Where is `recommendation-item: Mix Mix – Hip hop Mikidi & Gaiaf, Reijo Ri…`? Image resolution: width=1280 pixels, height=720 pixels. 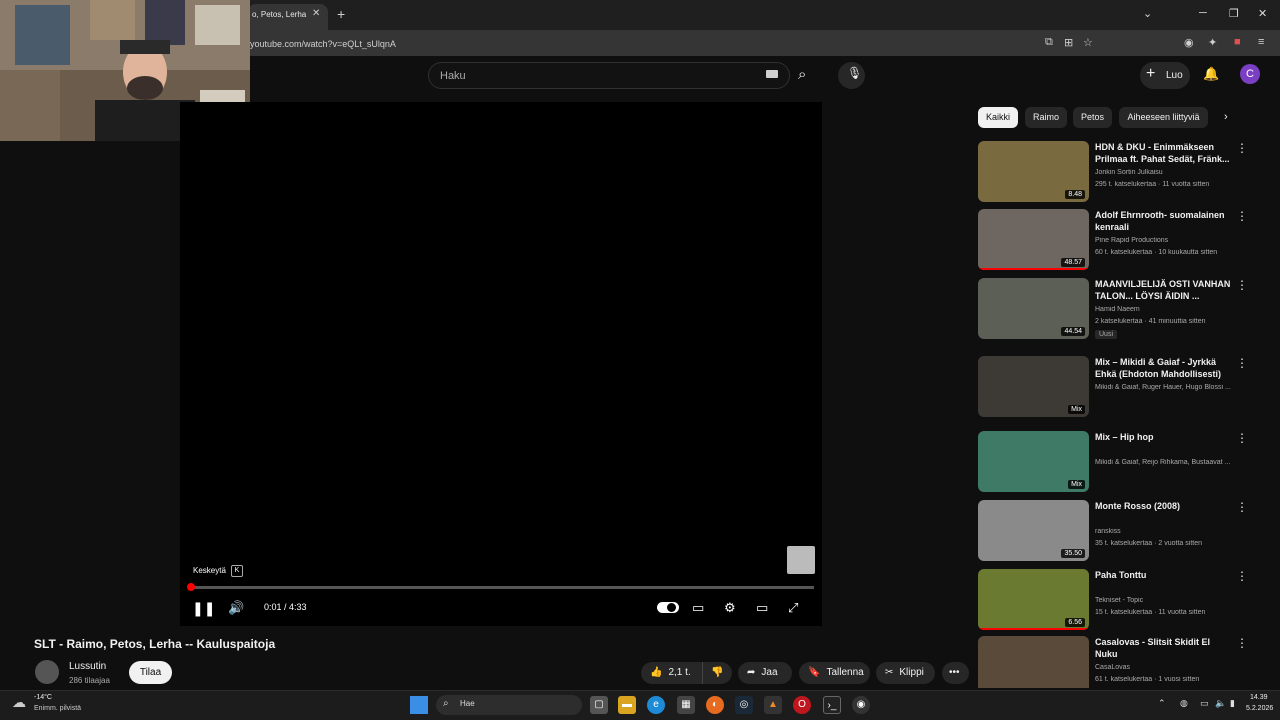 recommendation-item: Mix Mix – Hip hop Mikidi & Gaiaf, Reijo Ri… is located at coordinates (1123, 462).